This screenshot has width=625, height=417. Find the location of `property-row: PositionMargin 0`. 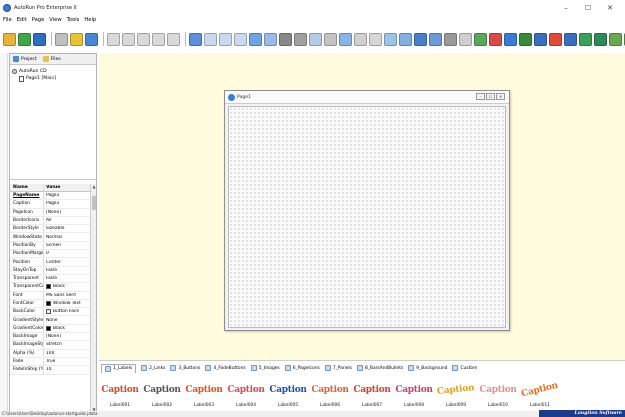

property-row: PositionMargin 0 is located at coordinates (53, 254).